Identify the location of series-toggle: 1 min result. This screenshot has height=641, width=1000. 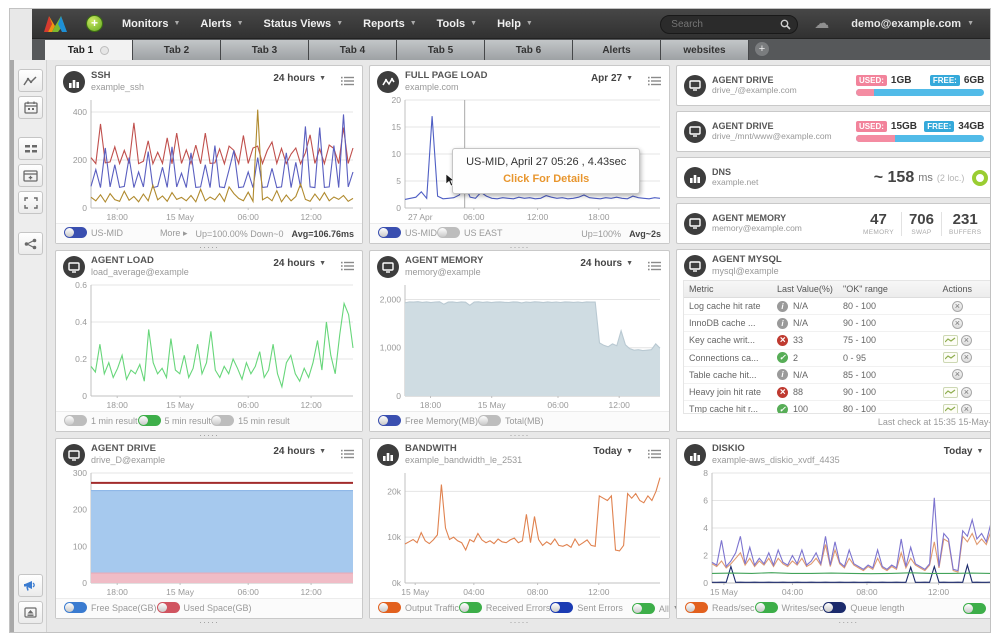
(101, 420).